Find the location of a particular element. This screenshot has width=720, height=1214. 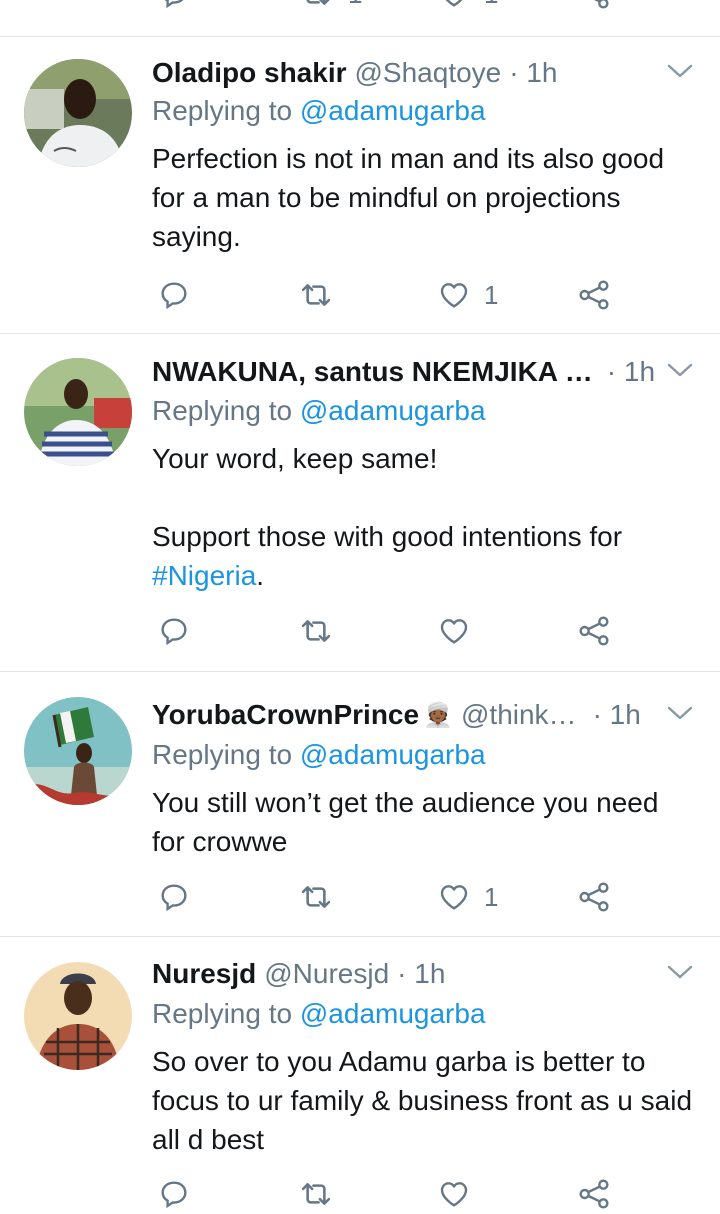

previous-tweet-actions: 1 1 is located at coordinates (360, 18).